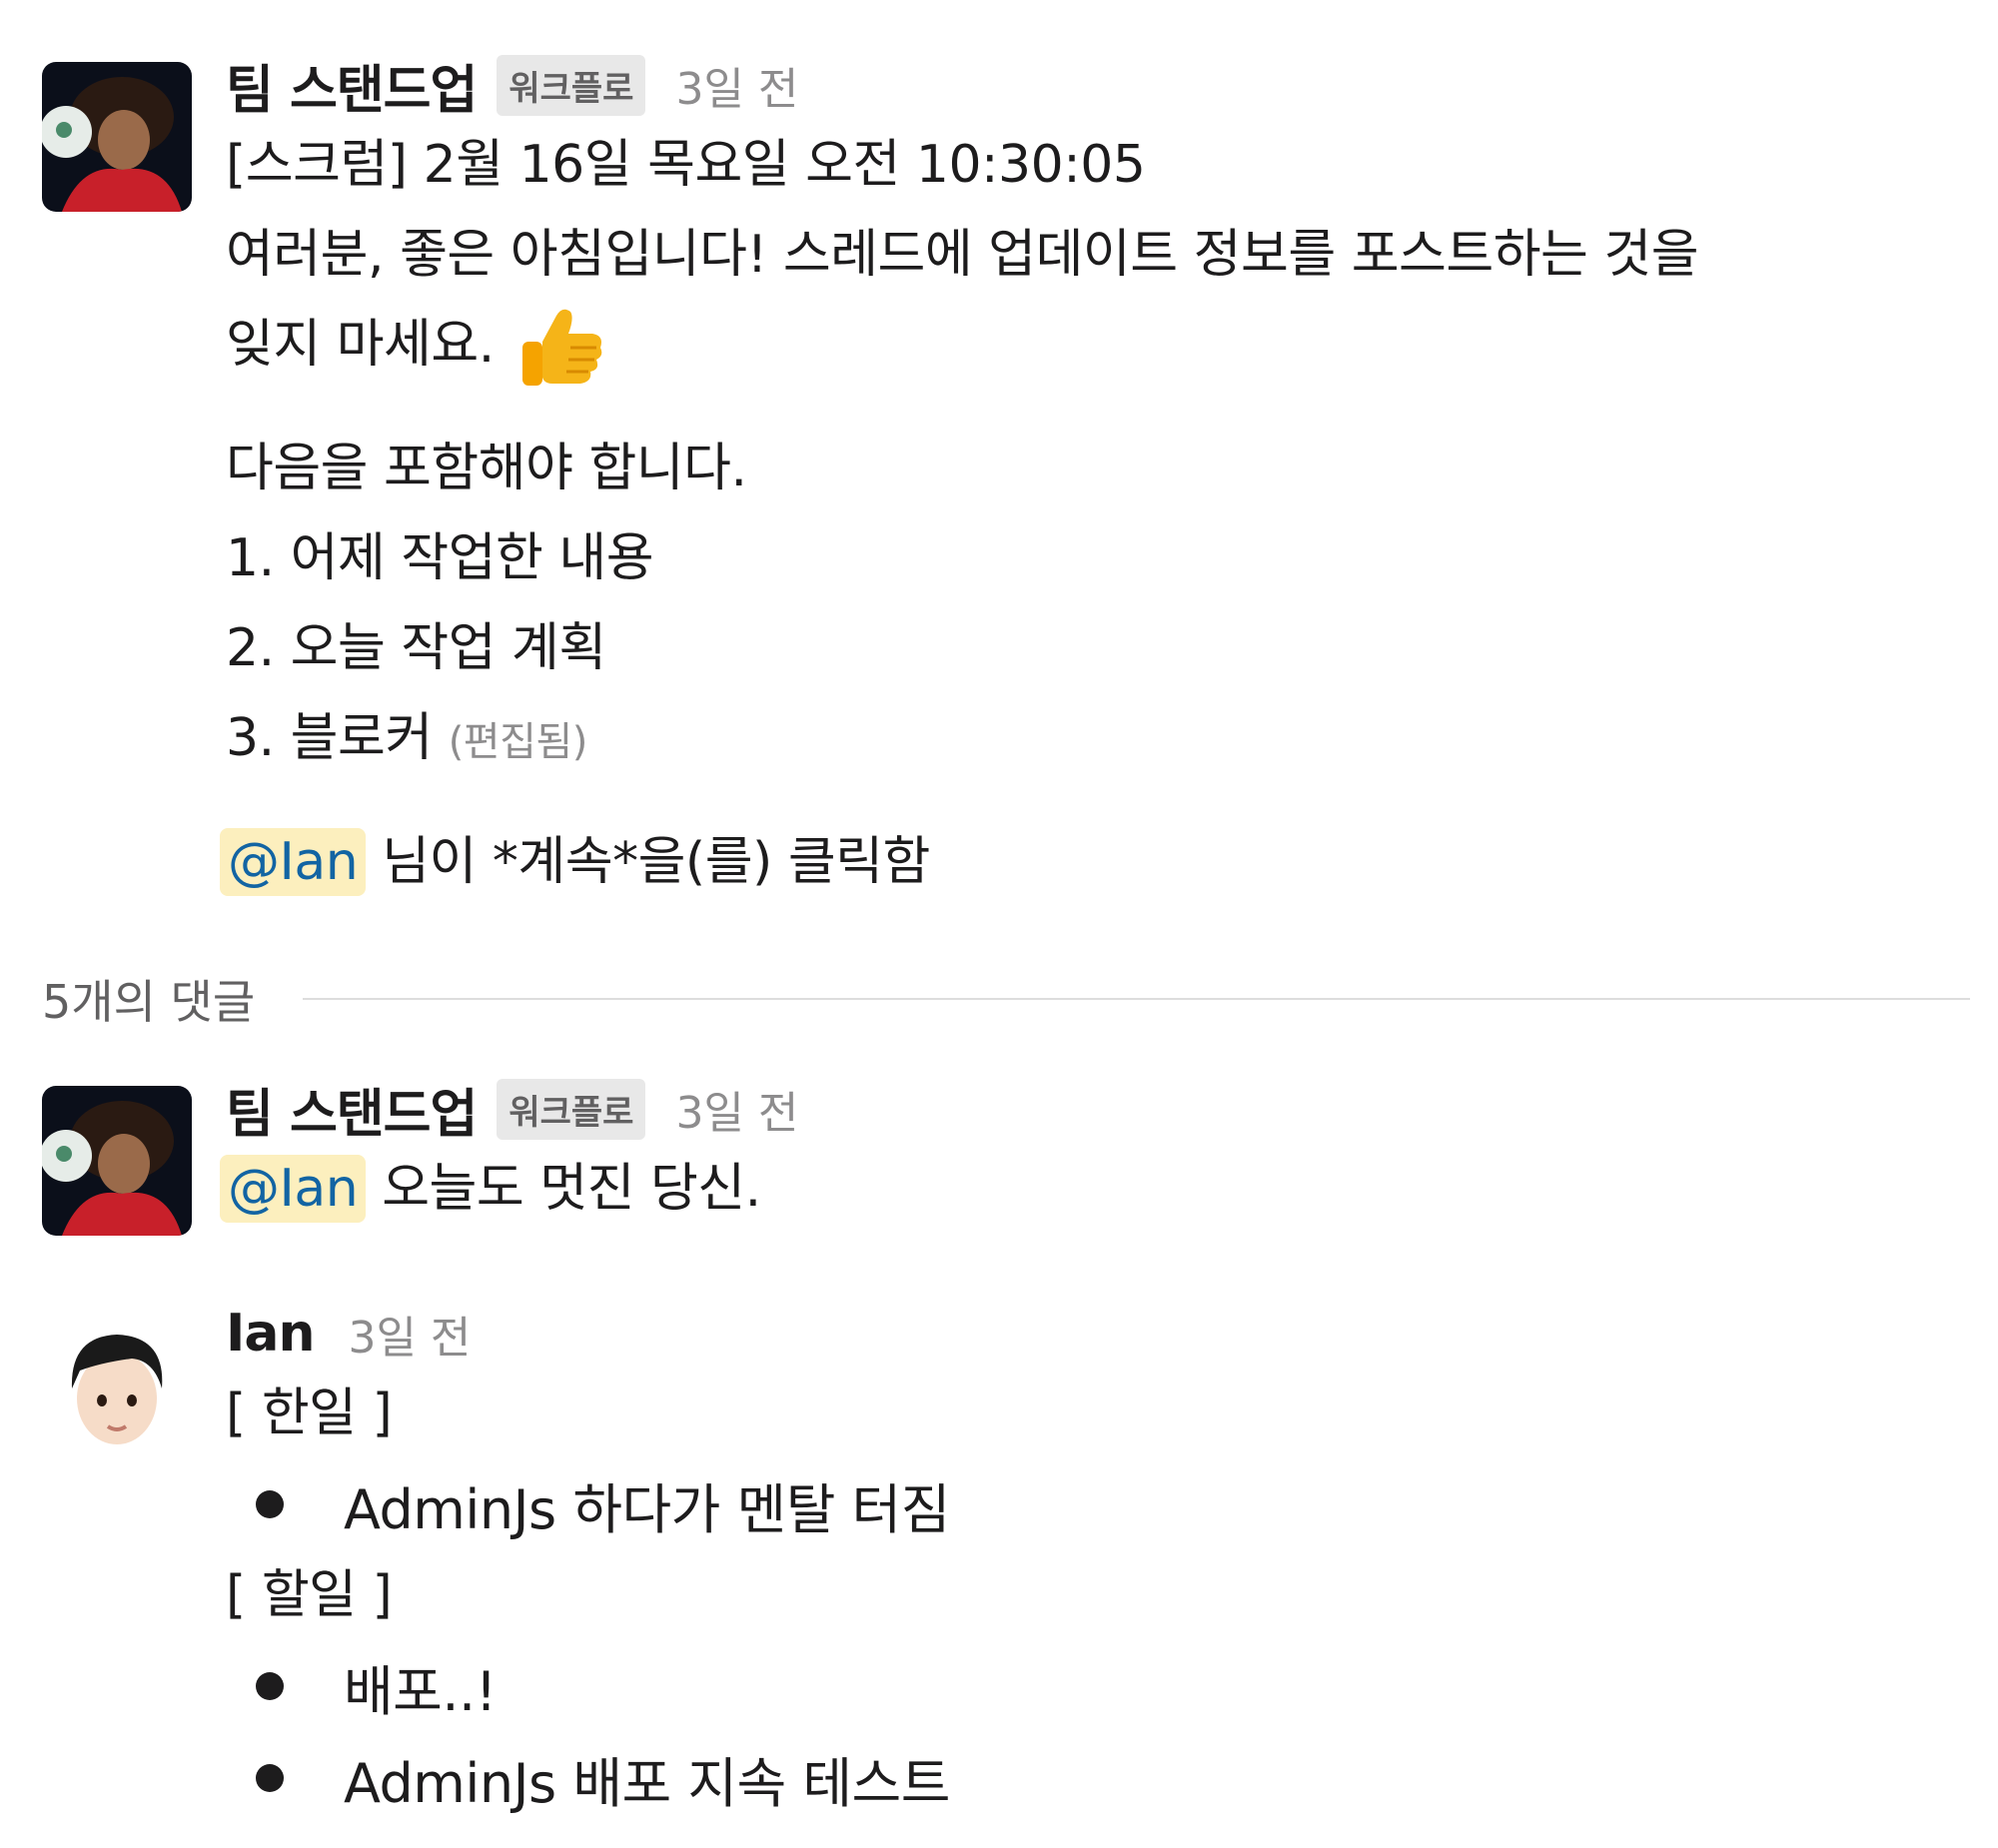 This screenshot has width=1998, height=1848. Describe the element at coordinates (361, 345) in the screenshot. I see `message-text: 잊지 마세요.` at that location.